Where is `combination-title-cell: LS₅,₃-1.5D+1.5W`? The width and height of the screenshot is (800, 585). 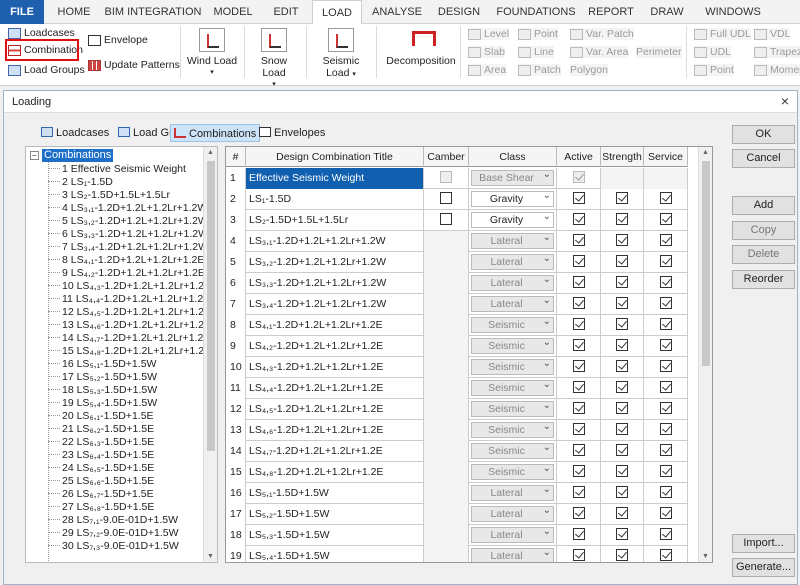
combination-title-cell: LS₅,₃-1.5D+1.5W is located at coordinates (335, 535).